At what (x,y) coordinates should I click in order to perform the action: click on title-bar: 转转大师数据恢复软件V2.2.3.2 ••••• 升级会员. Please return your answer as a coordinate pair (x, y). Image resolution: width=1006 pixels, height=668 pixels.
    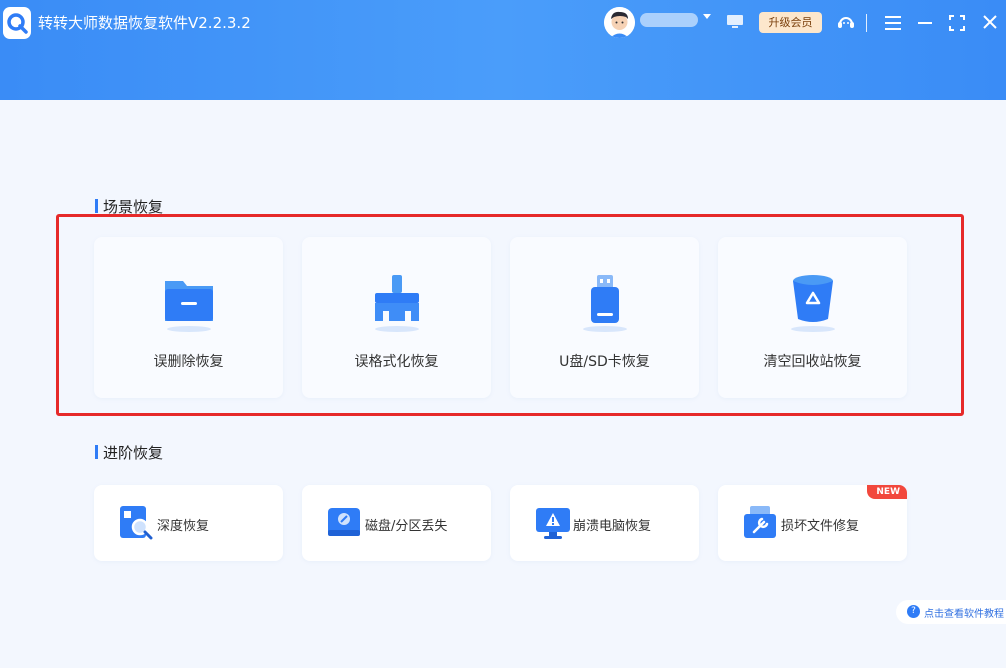
    Looking at the image, I should click on (503, 50).